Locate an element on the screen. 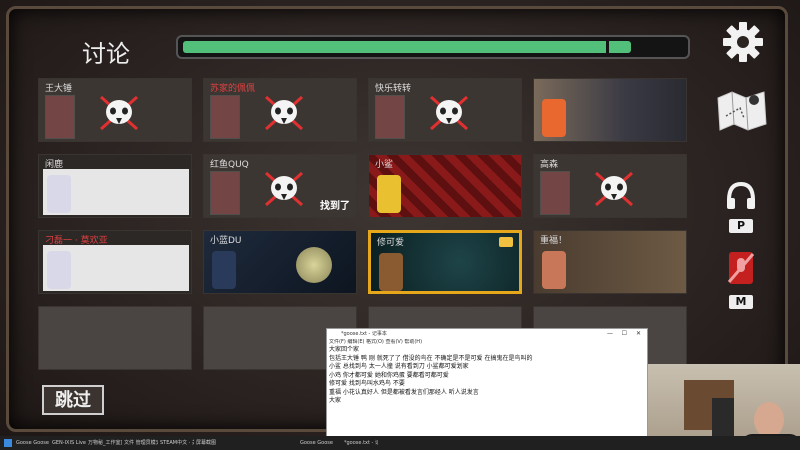 This screenshot has width=800, height=450. map-icon is located at coordinates (742, 109).